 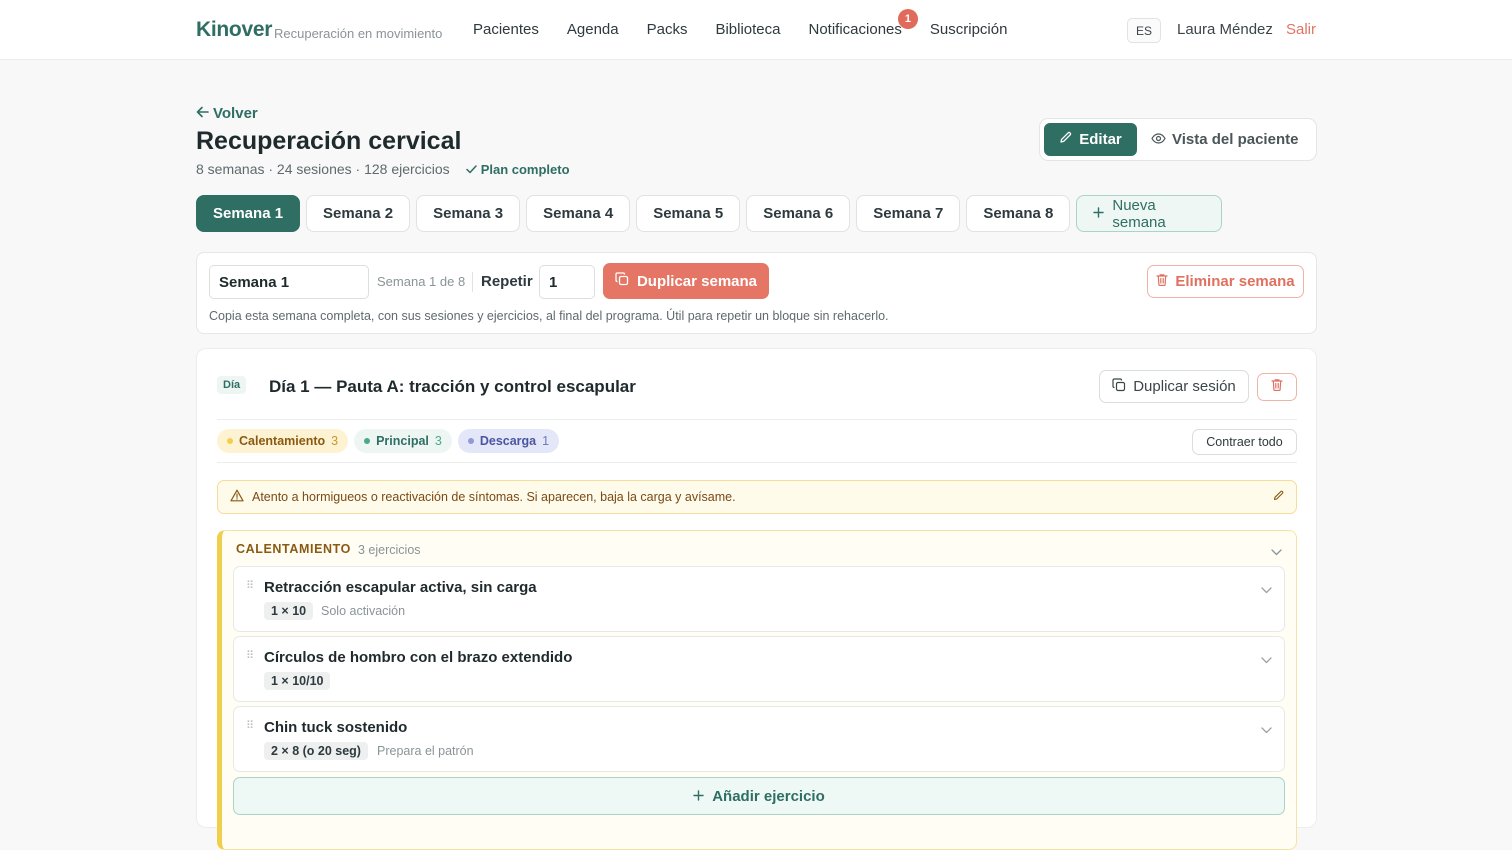 I want to click on tab-semana-2: Semana 2, so click(x=358, y=213).